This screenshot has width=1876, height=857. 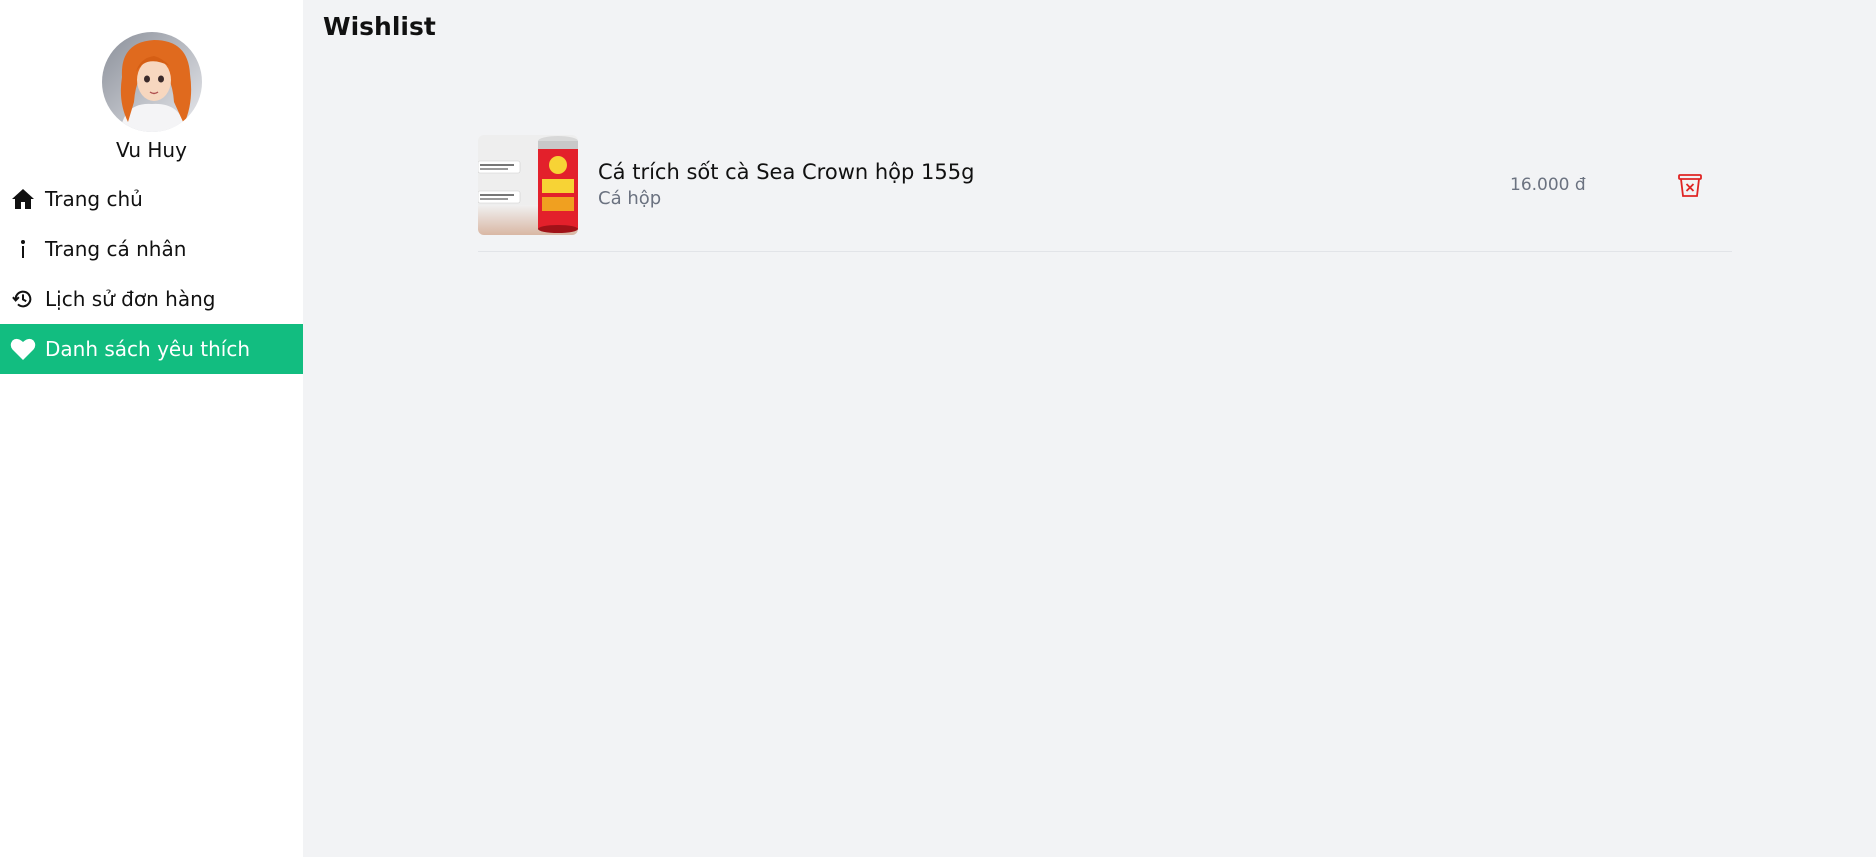 I want to click on sidebar-item-order-history: Lịch sử đơn hàng, so click(x=151, y=299).